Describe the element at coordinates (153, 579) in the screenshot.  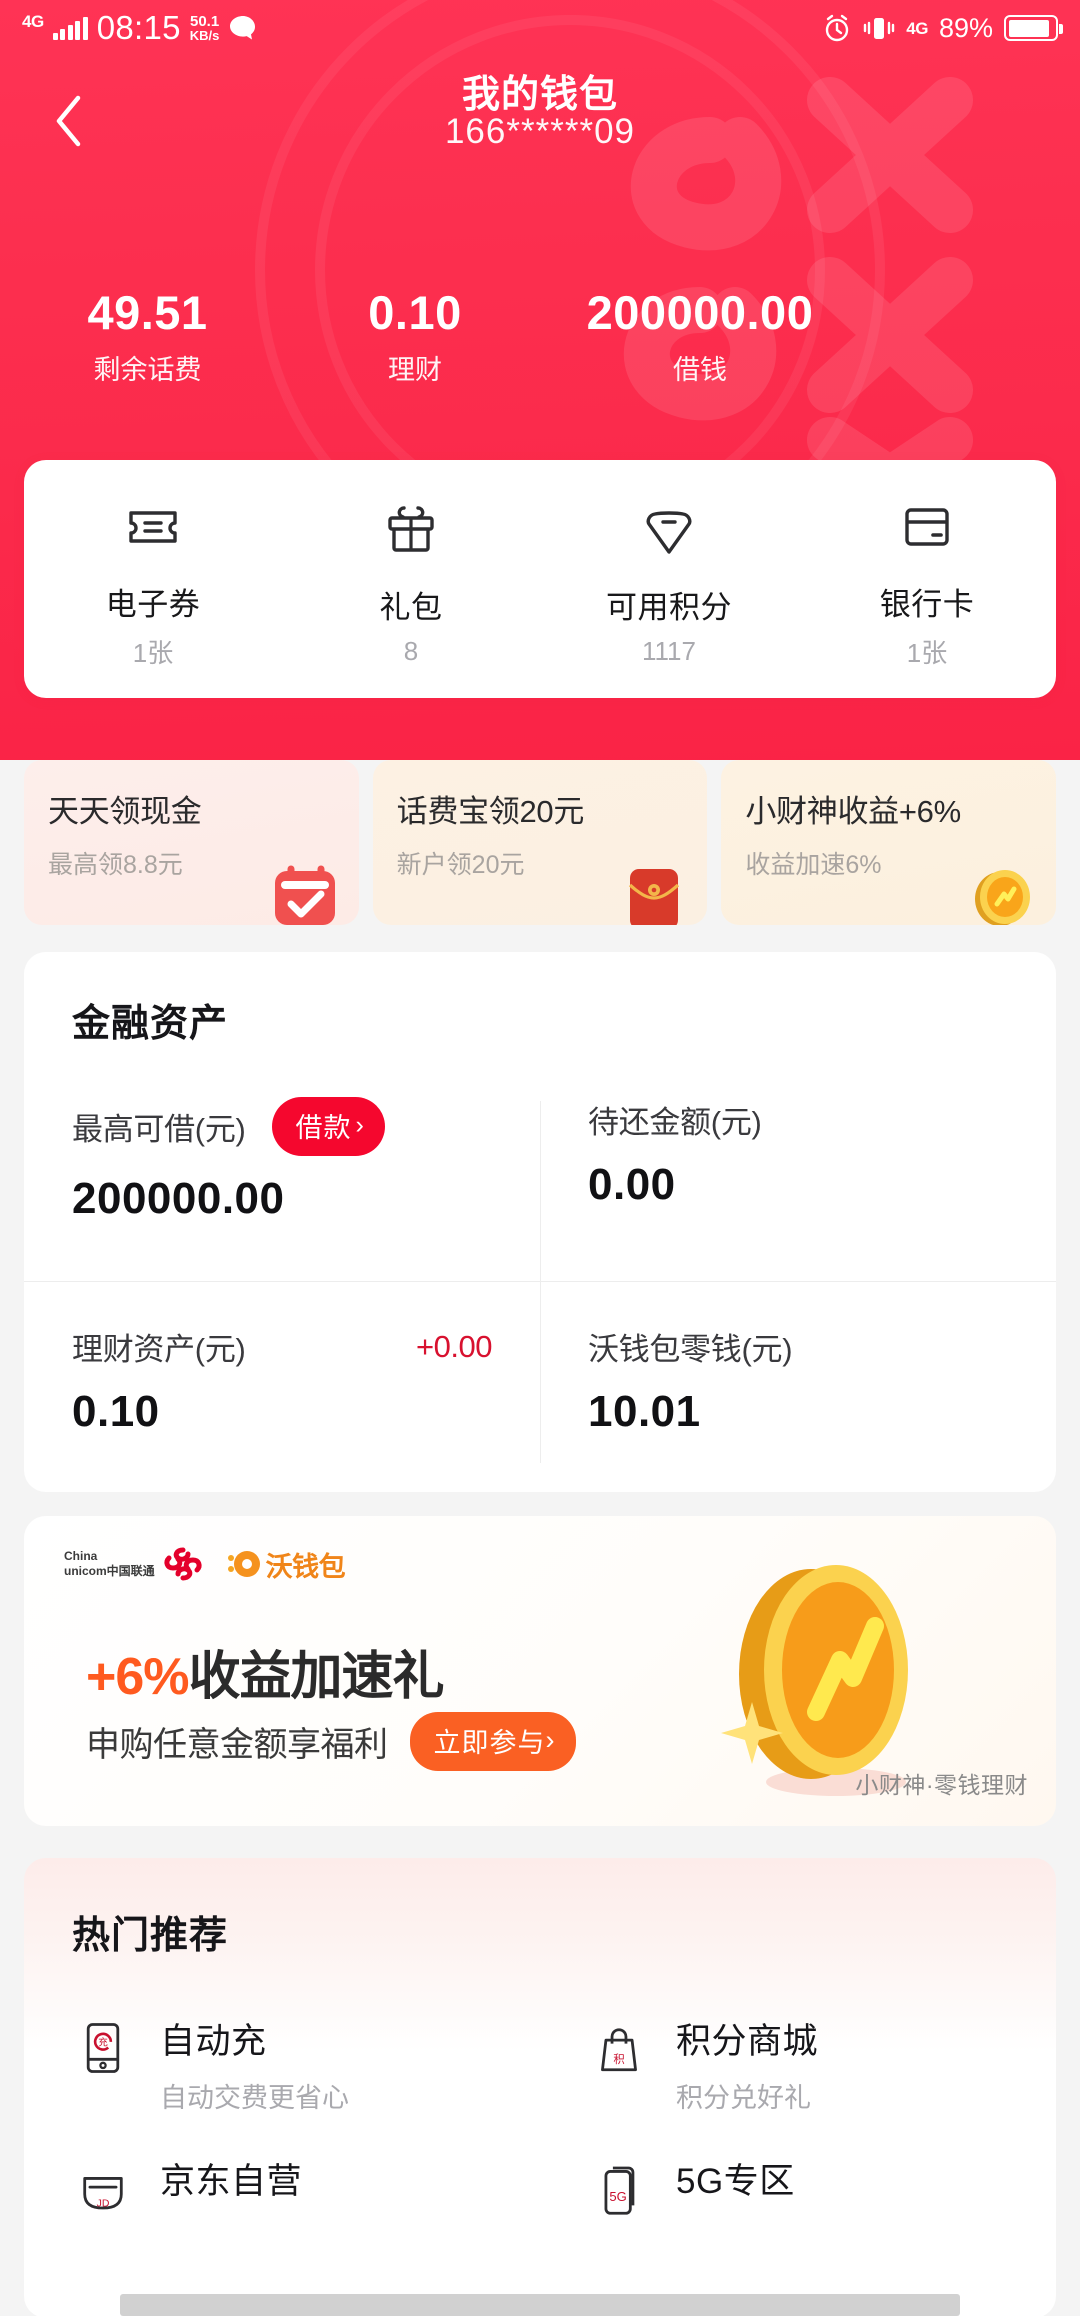
I see `quick-action-coupons: 电子券 1张` at that location.